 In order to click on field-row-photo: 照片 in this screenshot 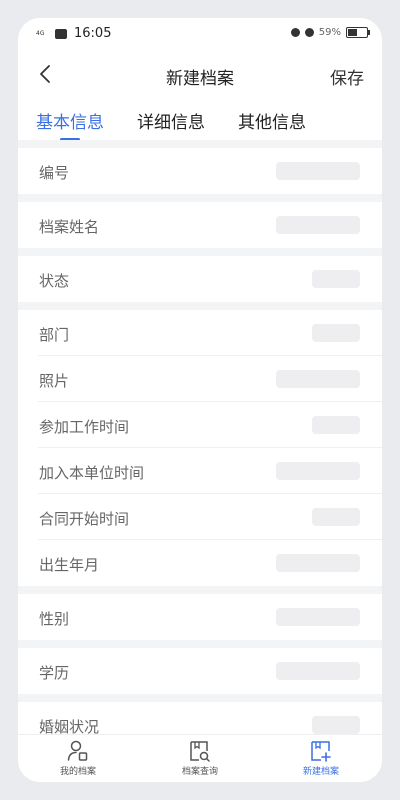, I will do `click(200, 379)`.